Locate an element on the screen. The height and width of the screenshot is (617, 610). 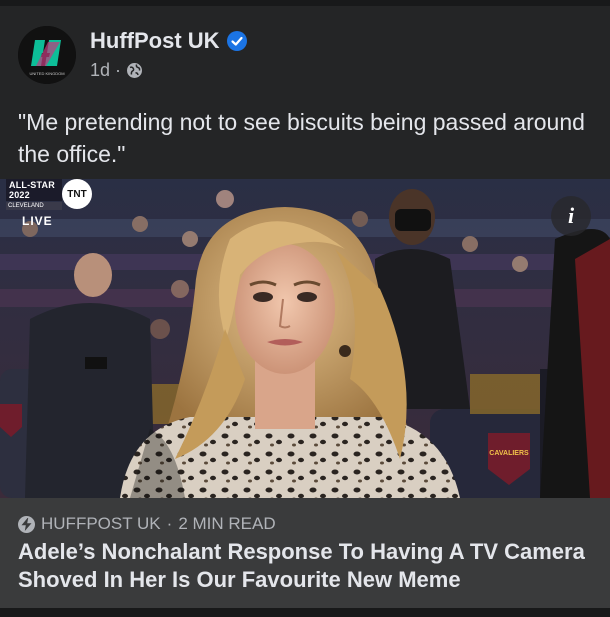
bottom-divider is located at coordinates (305, 612).